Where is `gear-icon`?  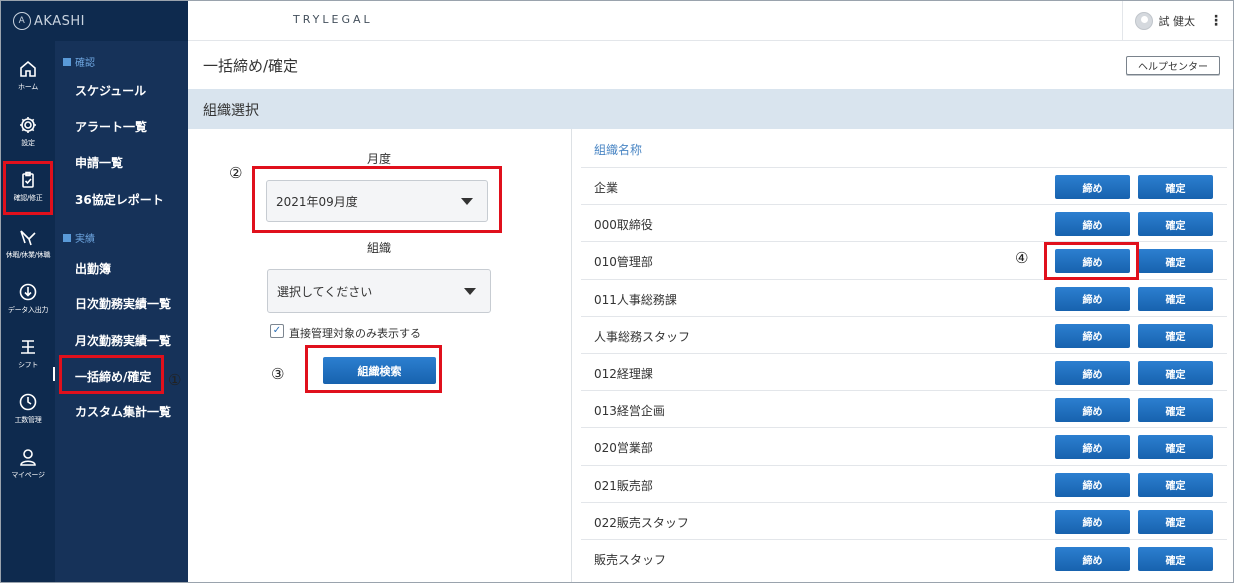
gear-icon is located at coordinates (28, 124).